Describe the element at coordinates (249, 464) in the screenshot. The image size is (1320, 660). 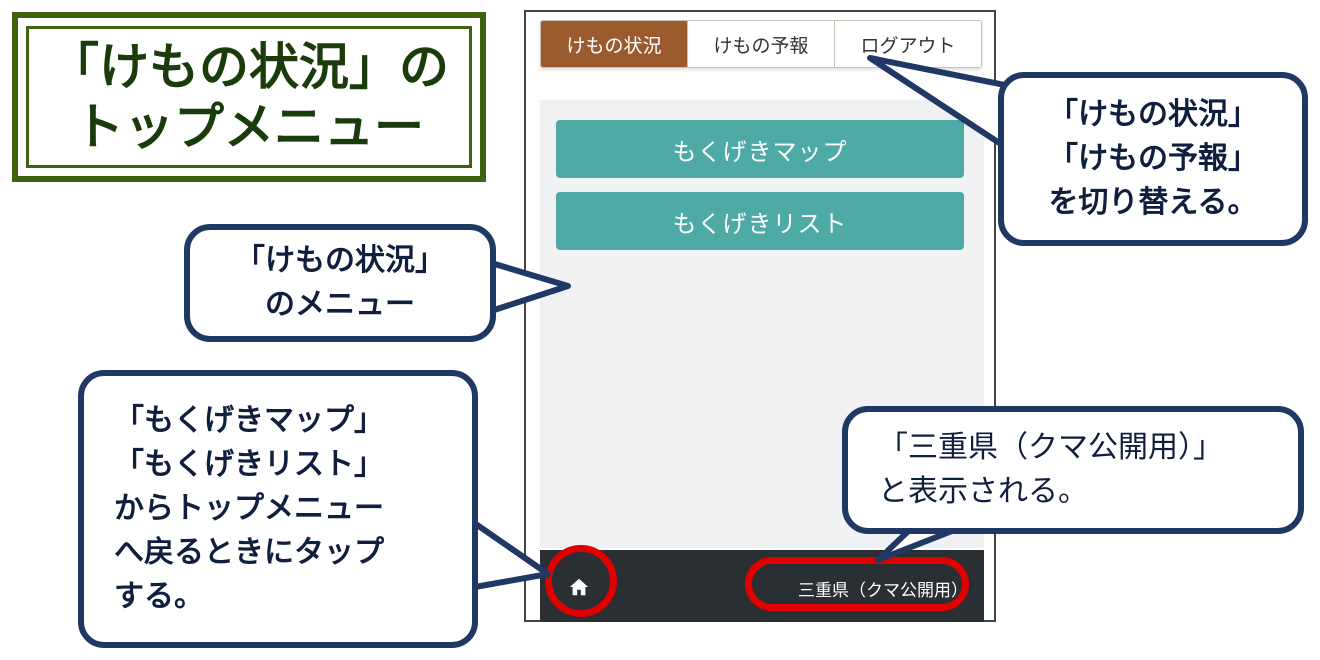
I see `callout-home-line-2: 「もくげきリスト」` at that location.